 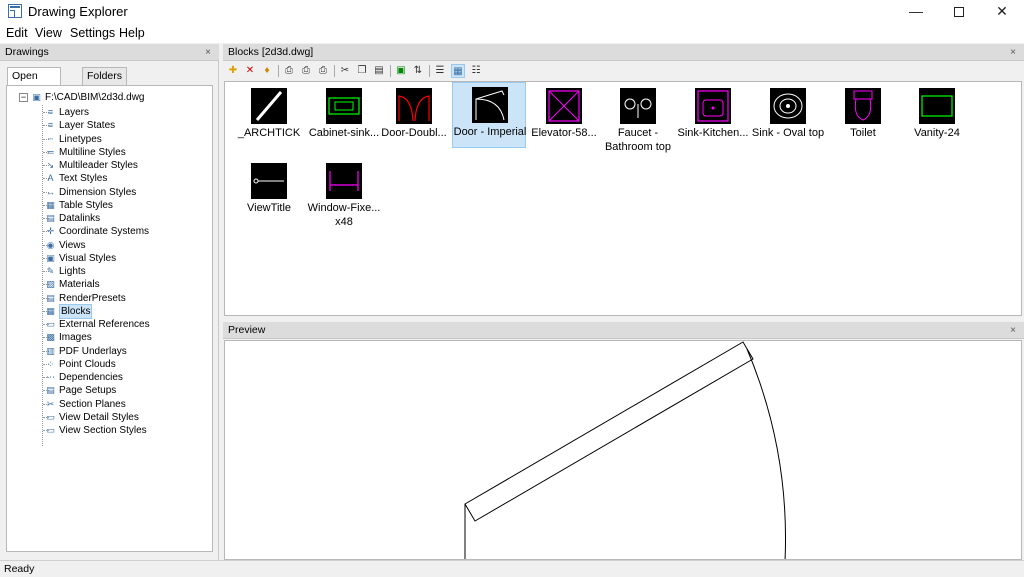 I want to click on tree-item-label: Layers, so click(x=74, y=112).